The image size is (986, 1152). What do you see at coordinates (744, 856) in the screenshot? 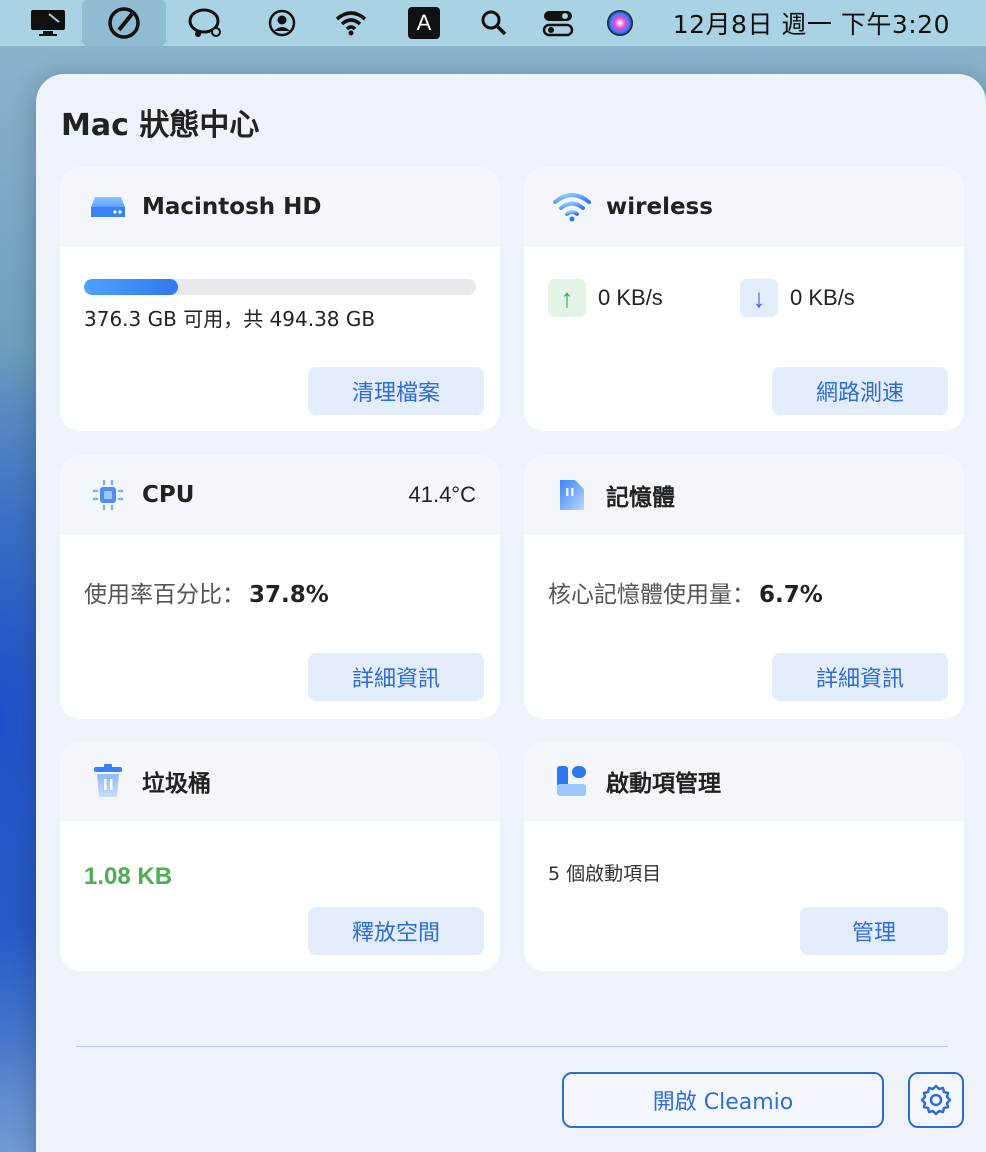
I see `startup-card: 啟動項管理 5 個啟動項目 管理` at bounding box center [744, 856].